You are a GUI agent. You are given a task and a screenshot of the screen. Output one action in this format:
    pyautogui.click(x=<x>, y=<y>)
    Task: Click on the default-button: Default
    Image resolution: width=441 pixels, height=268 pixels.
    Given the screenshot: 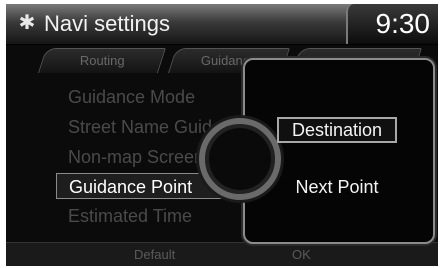 What is the action you would take?
    pyautogui.click(x=154, y=254)
    